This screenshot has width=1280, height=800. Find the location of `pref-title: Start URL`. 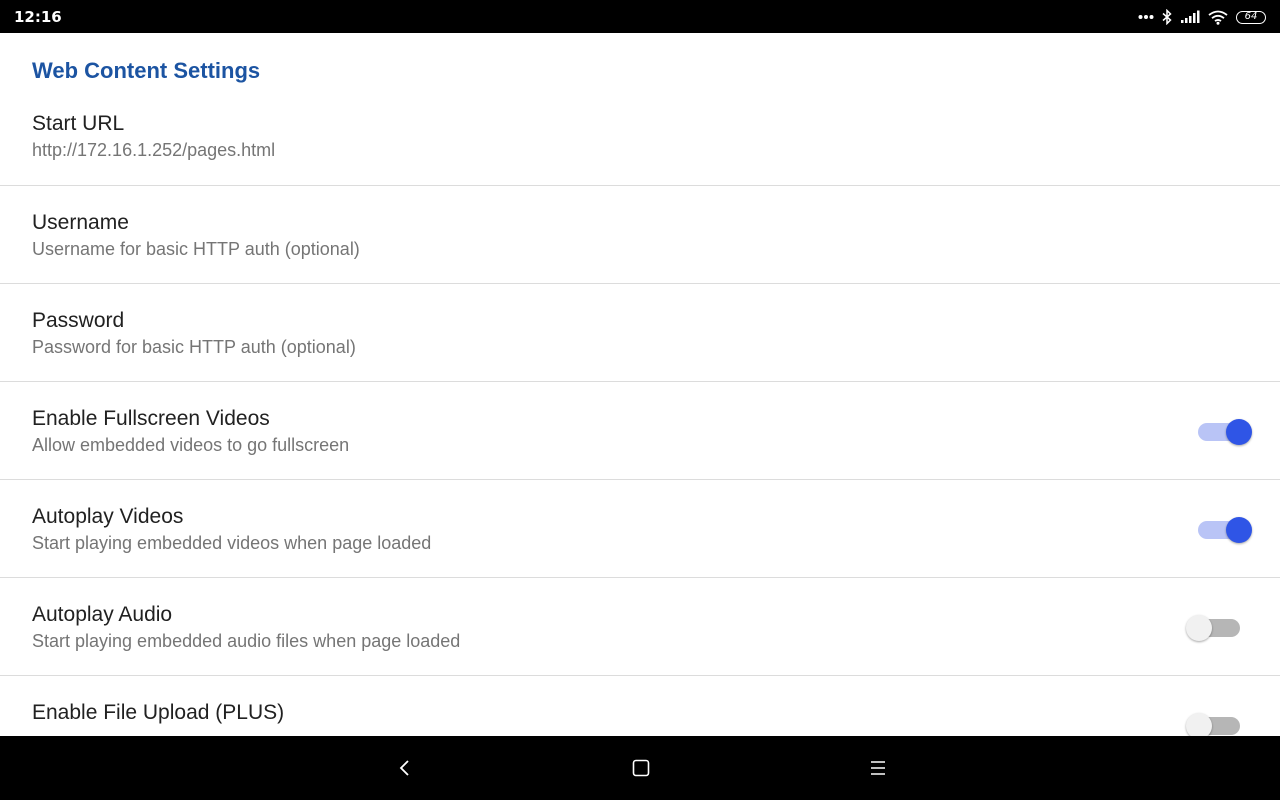

pref-title: Start URL is located at coordinates (78, 123).